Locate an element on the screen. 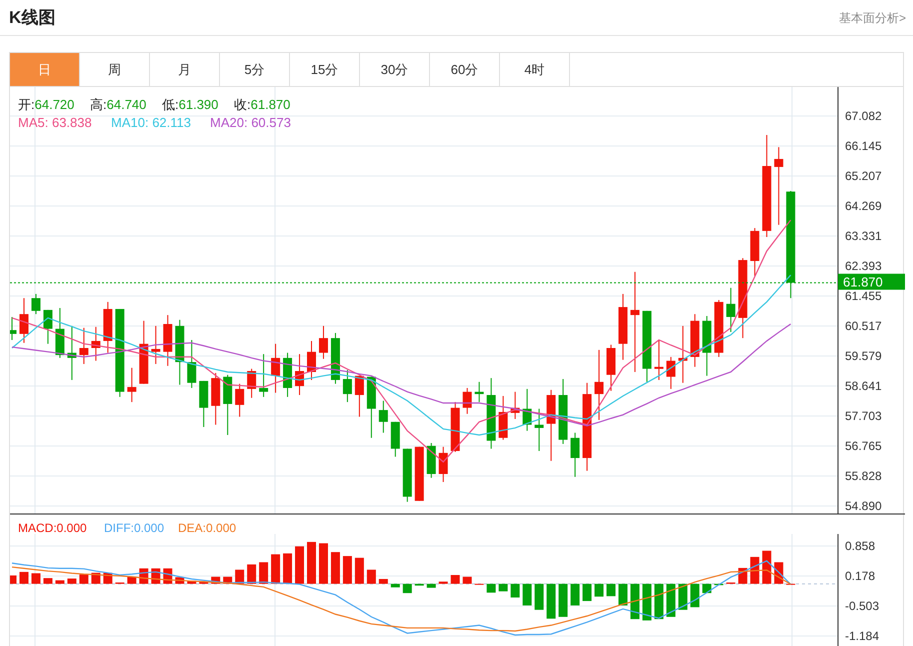 The width and height of the screenshot is (913, 646). macd-legend-text: DIFF:0.000 is located at coordinates (134, 528).